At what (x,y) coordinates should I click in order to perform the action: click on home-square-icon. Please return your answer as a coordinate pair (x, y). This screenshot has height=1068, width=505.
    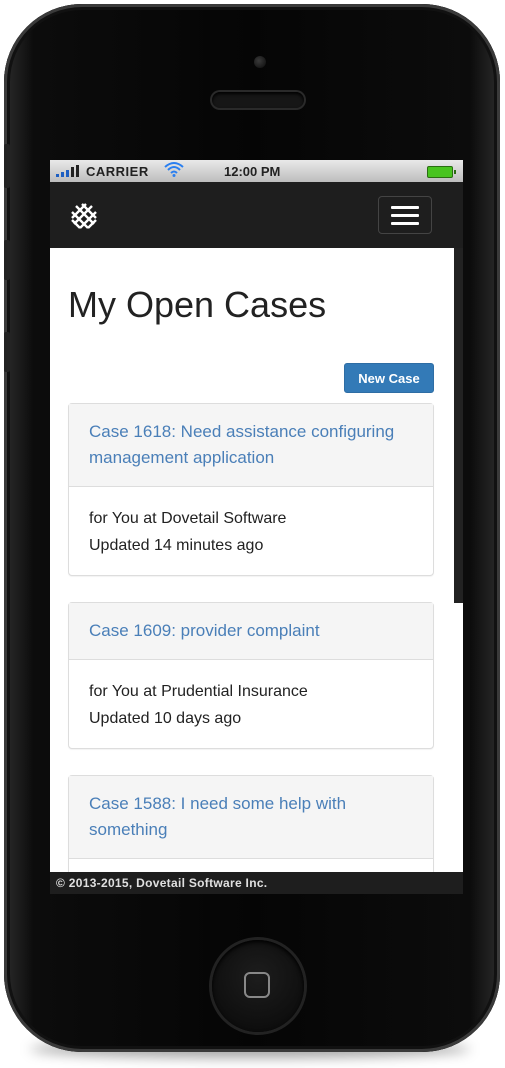
    Looking at the image, I should click on (257, 985).